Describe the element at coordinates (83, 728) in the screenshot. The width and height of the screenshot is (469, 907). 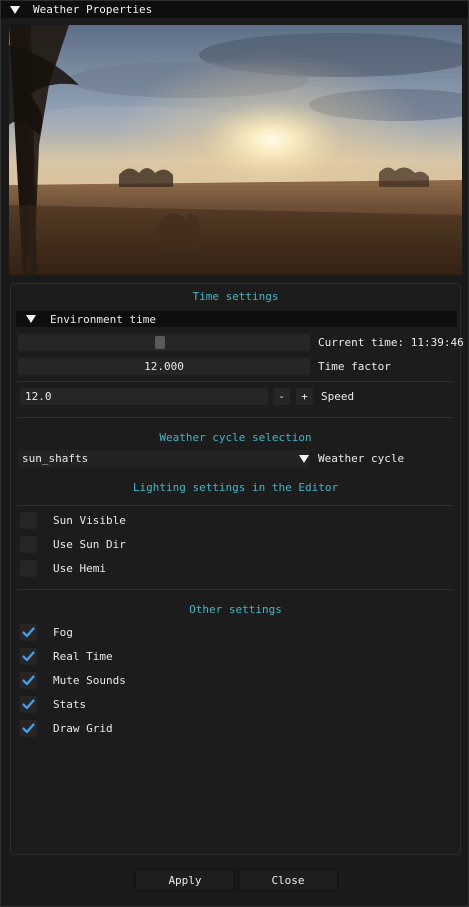
I see `checkbox-label: Draw Grid` at that location.